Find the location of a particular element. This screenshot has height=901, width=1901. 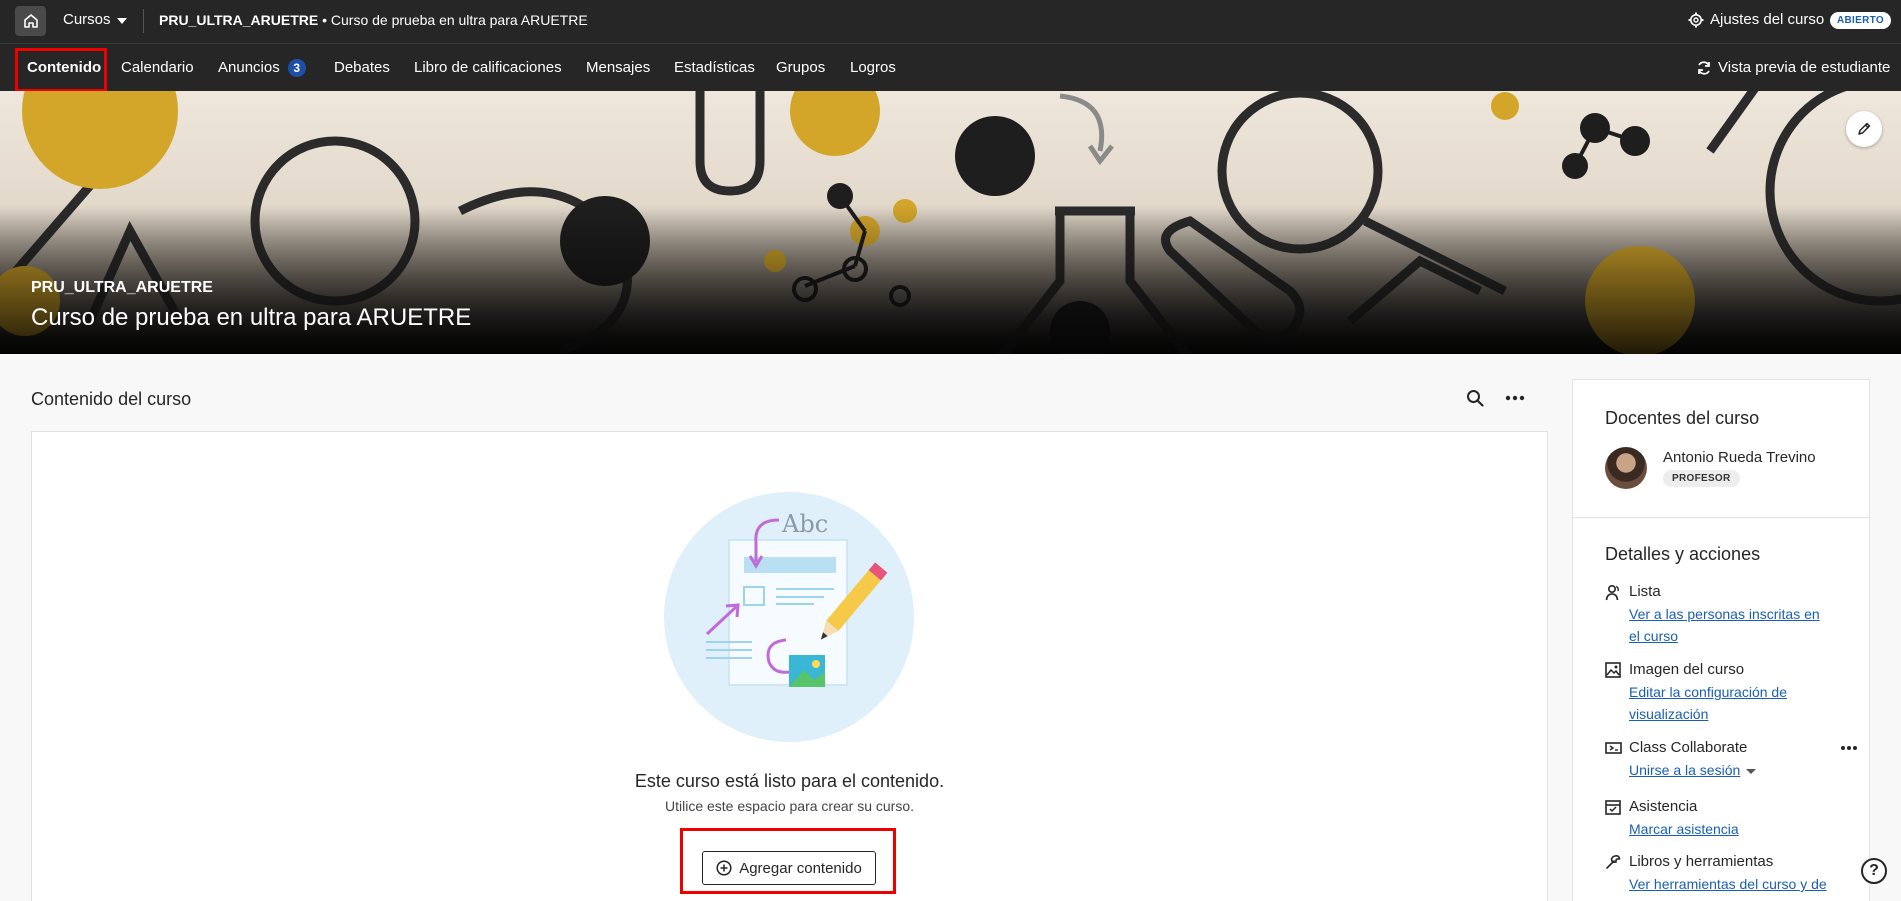

tab-calendario: Calendario is located at coordinates (157, 67).